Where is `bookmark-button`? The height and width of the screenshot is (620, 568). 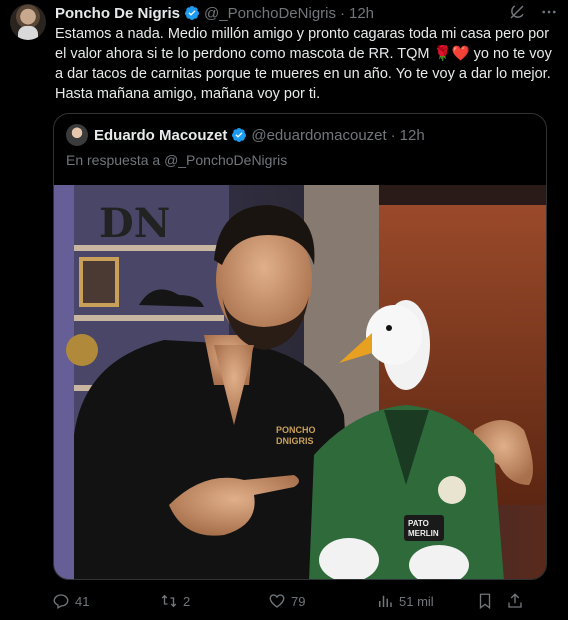
bookmark-button is located at coordinates (491, 601).